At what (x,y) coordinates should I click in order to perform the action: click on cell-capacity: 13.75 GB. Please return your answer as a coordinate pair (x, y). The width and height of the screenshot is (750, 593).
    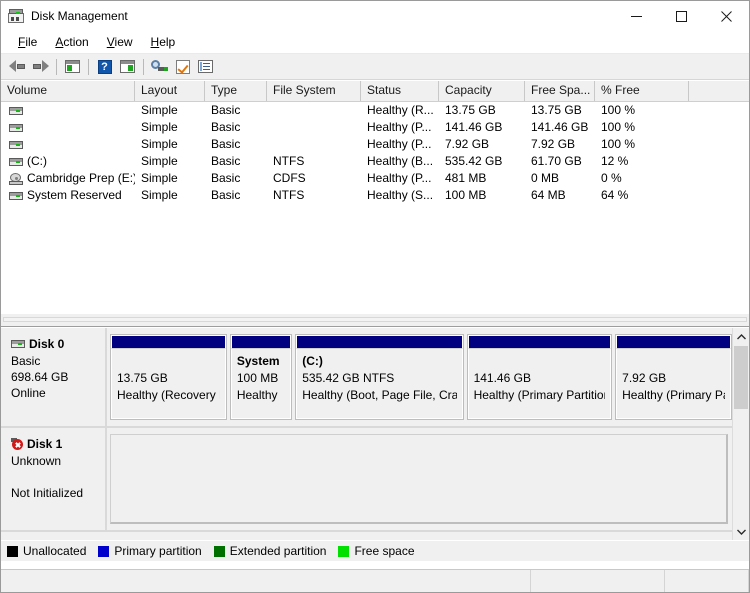
    Looking at the image, I should click on (470, 110).